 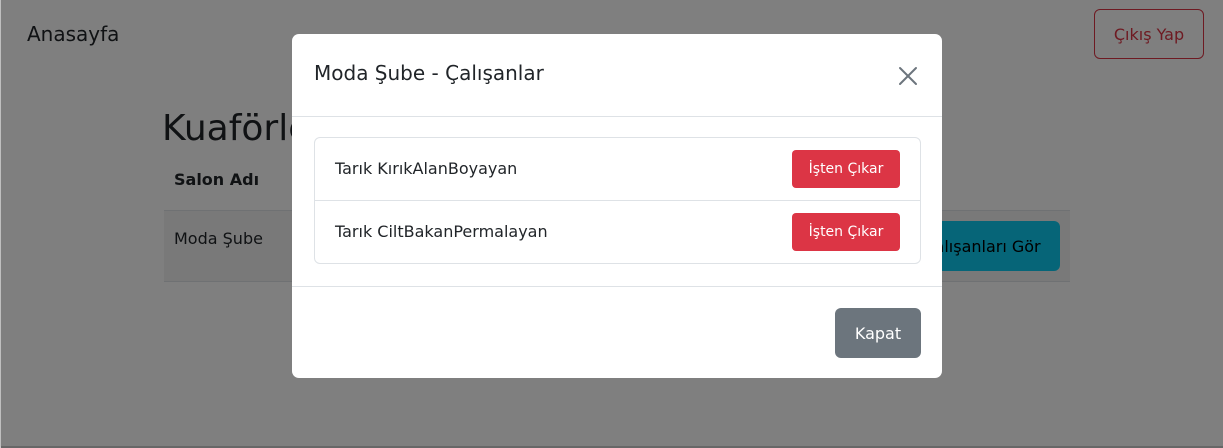 What do you see at coordinates (429, 73) in the screenshot?
I see `modal-title: Moda Şube - Çalışanlar` at bounding box center [429, 73].